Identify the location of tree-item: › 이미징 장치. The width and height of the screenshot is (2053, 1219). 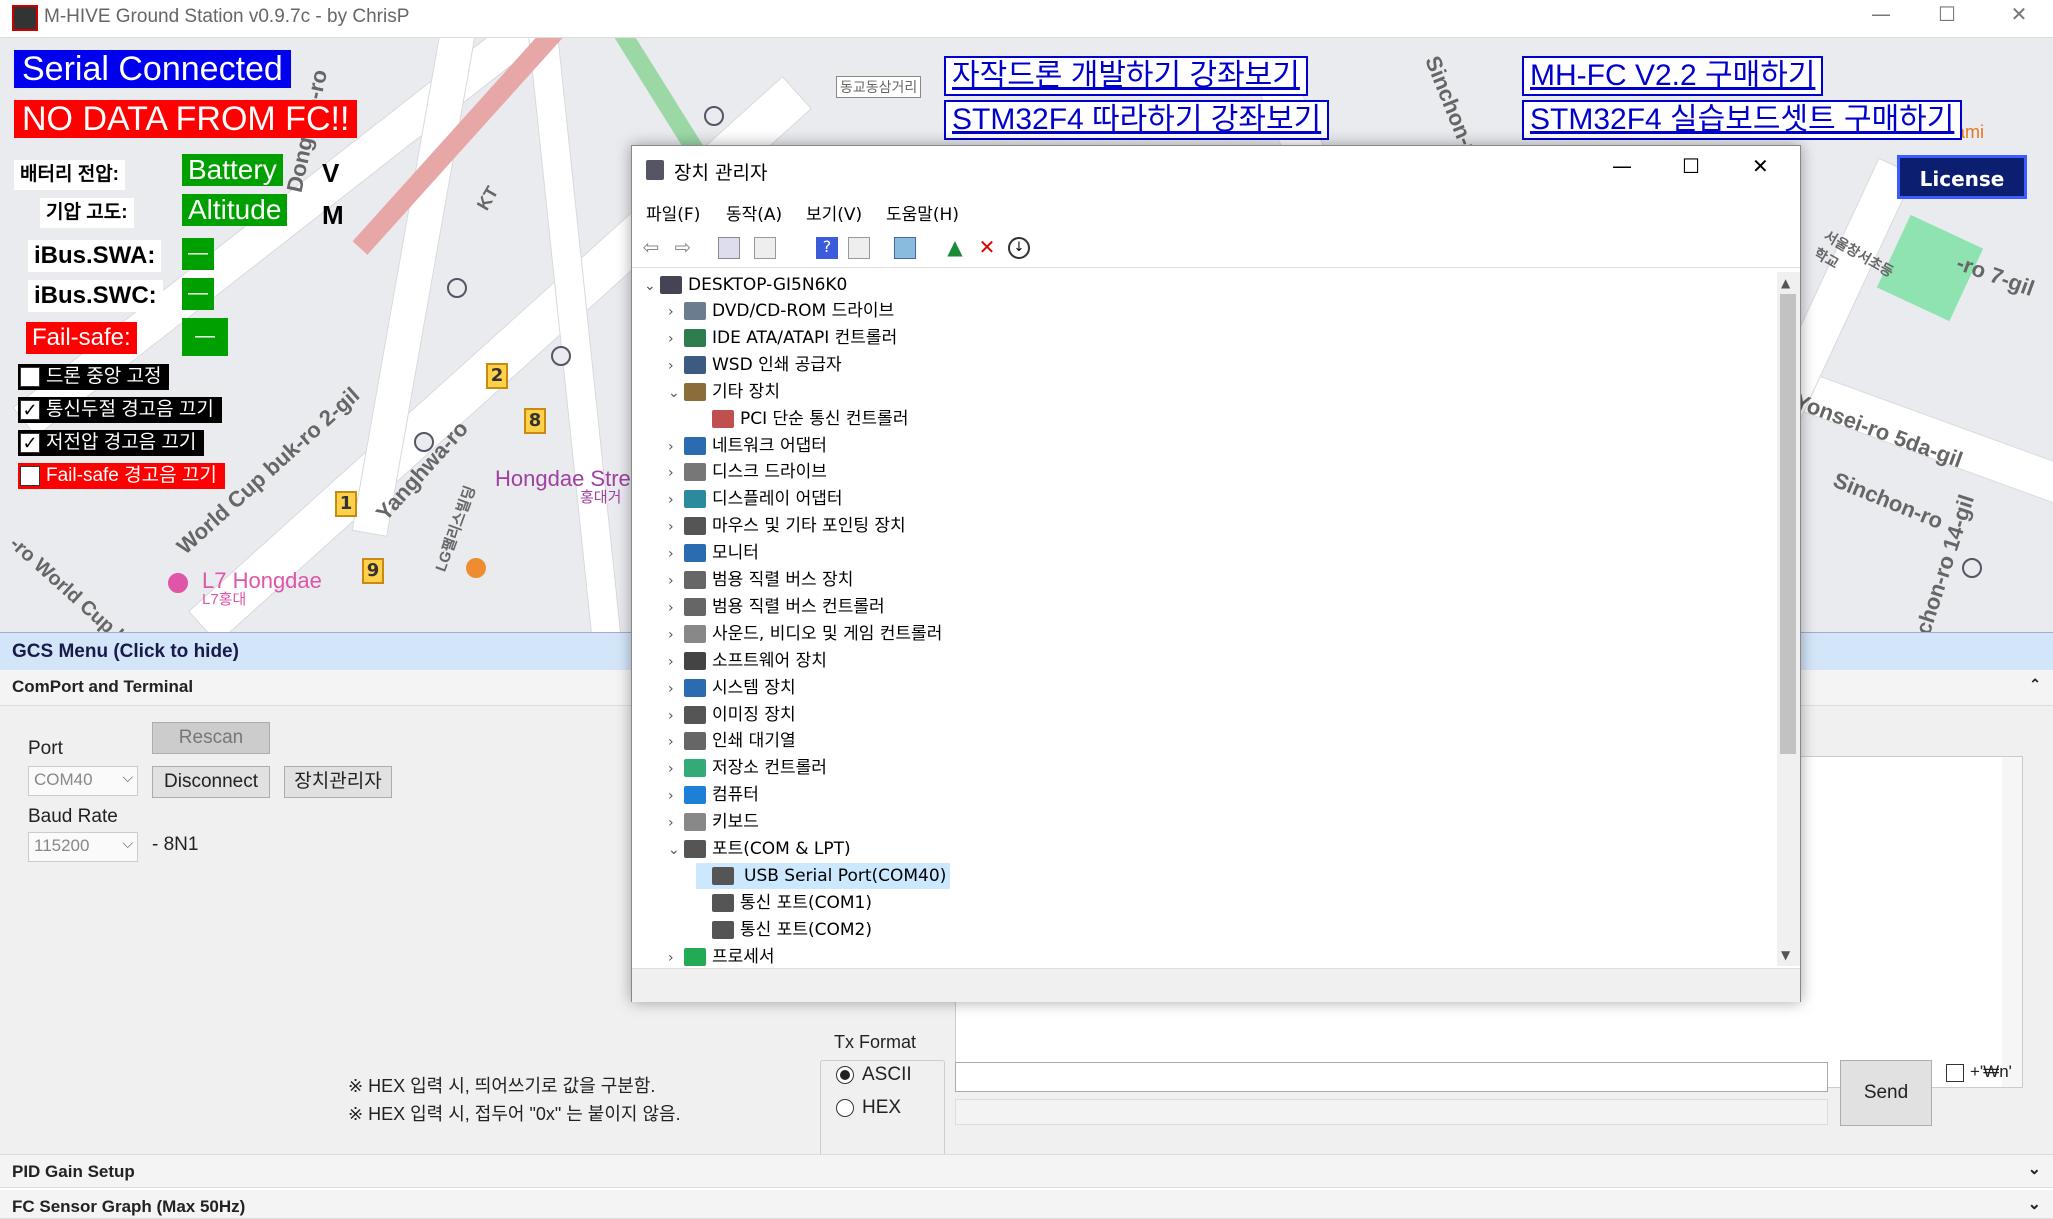
(732, 715).